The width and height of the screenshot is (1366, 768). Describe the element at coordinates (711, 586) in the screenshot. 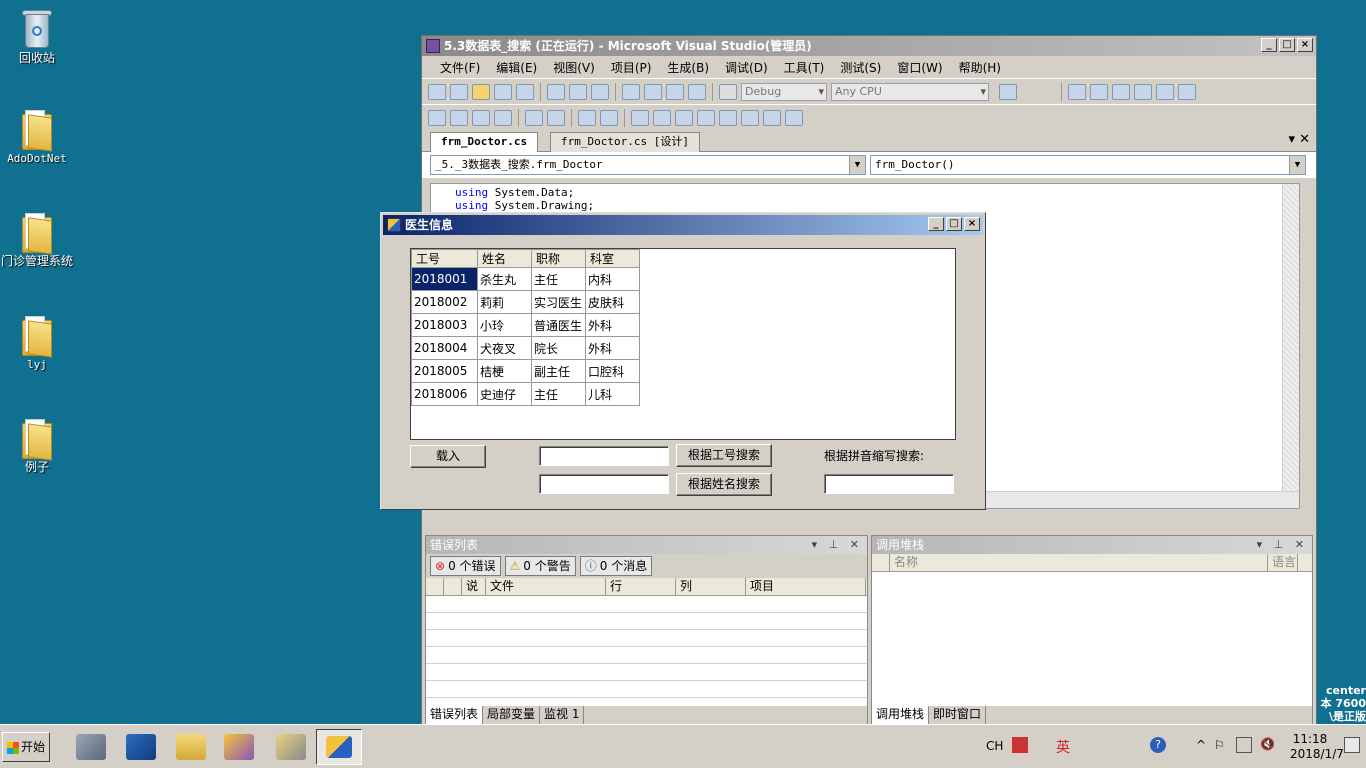

I see `column-header: 列` at that location.